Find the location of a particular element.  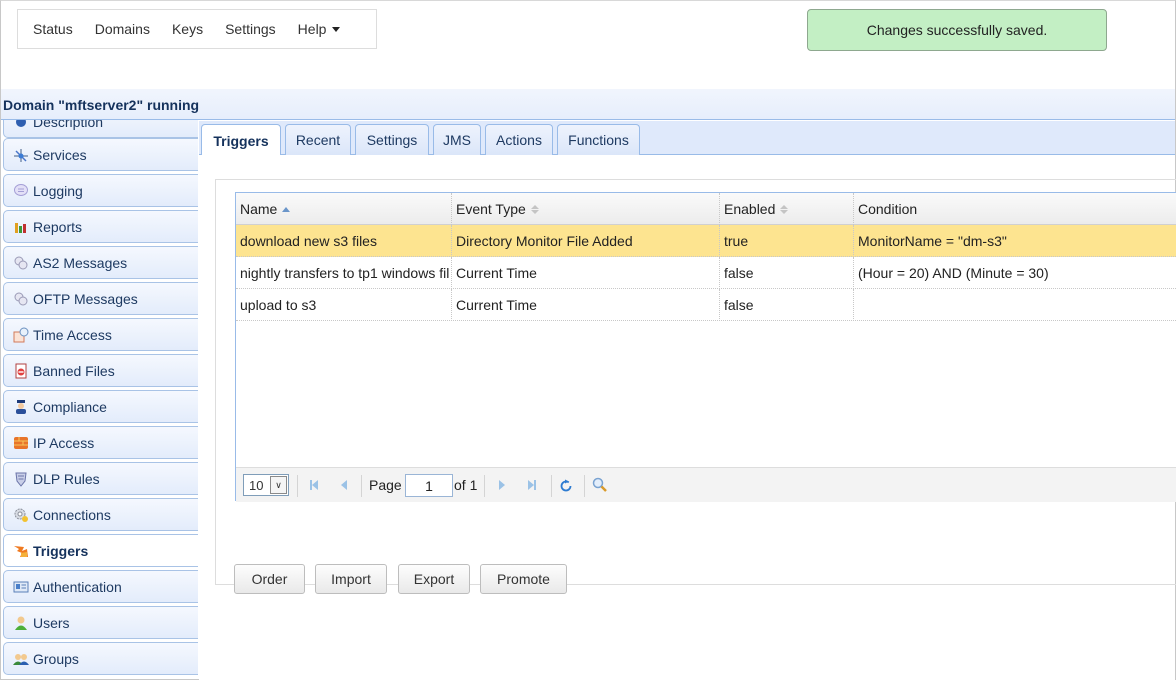

last-page-icon is located at coordinates (535, 485).